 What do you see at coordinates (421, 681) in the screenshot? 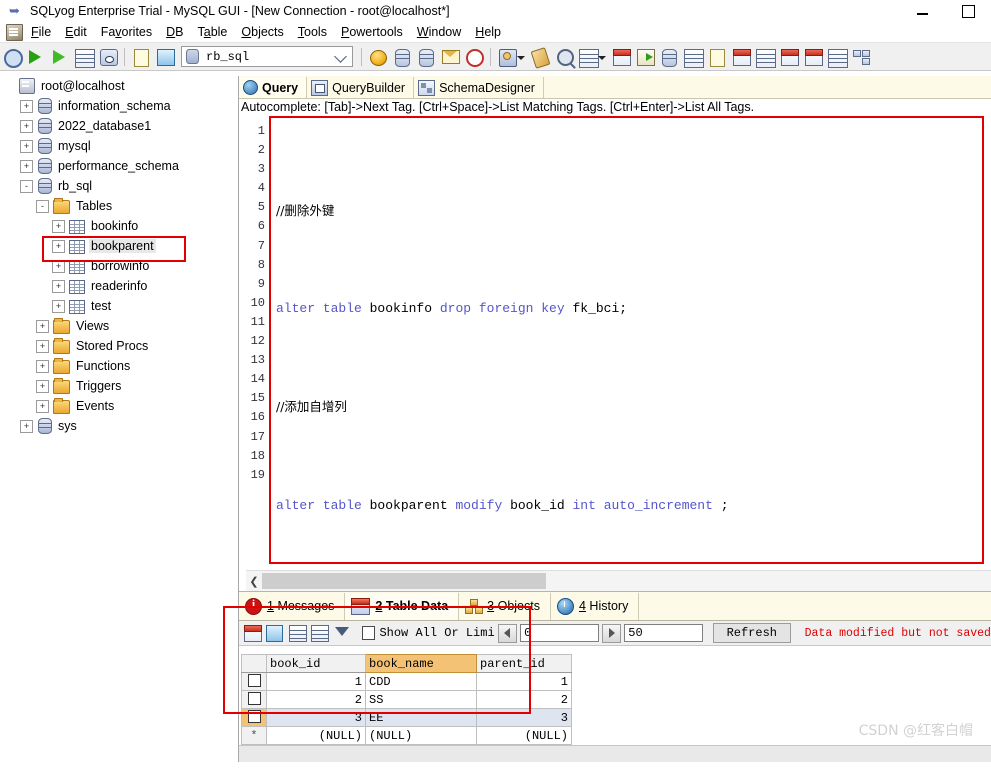
I see `cell-book-name: CDD` at bounding box center [421, 681].